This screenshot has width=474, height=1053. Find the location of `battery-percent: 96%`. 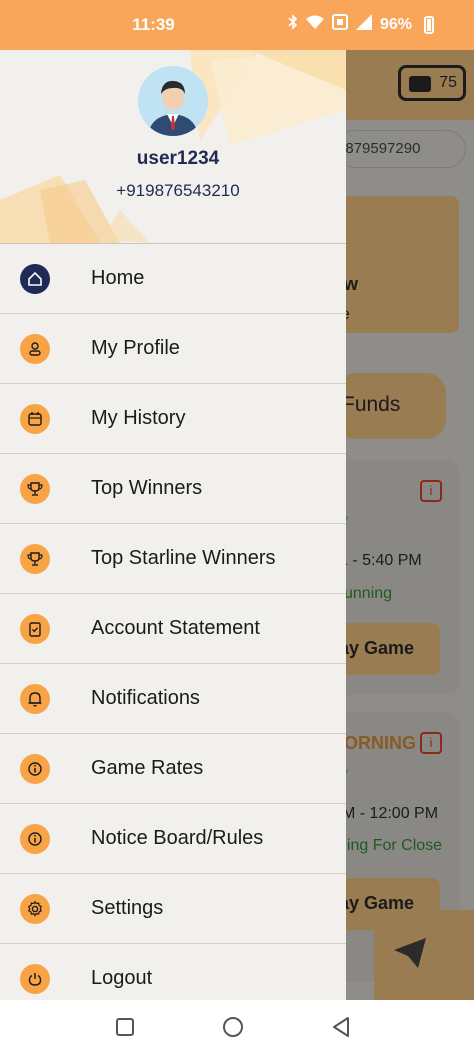

battery-percent: 96% is located at coordinates (395, 24).